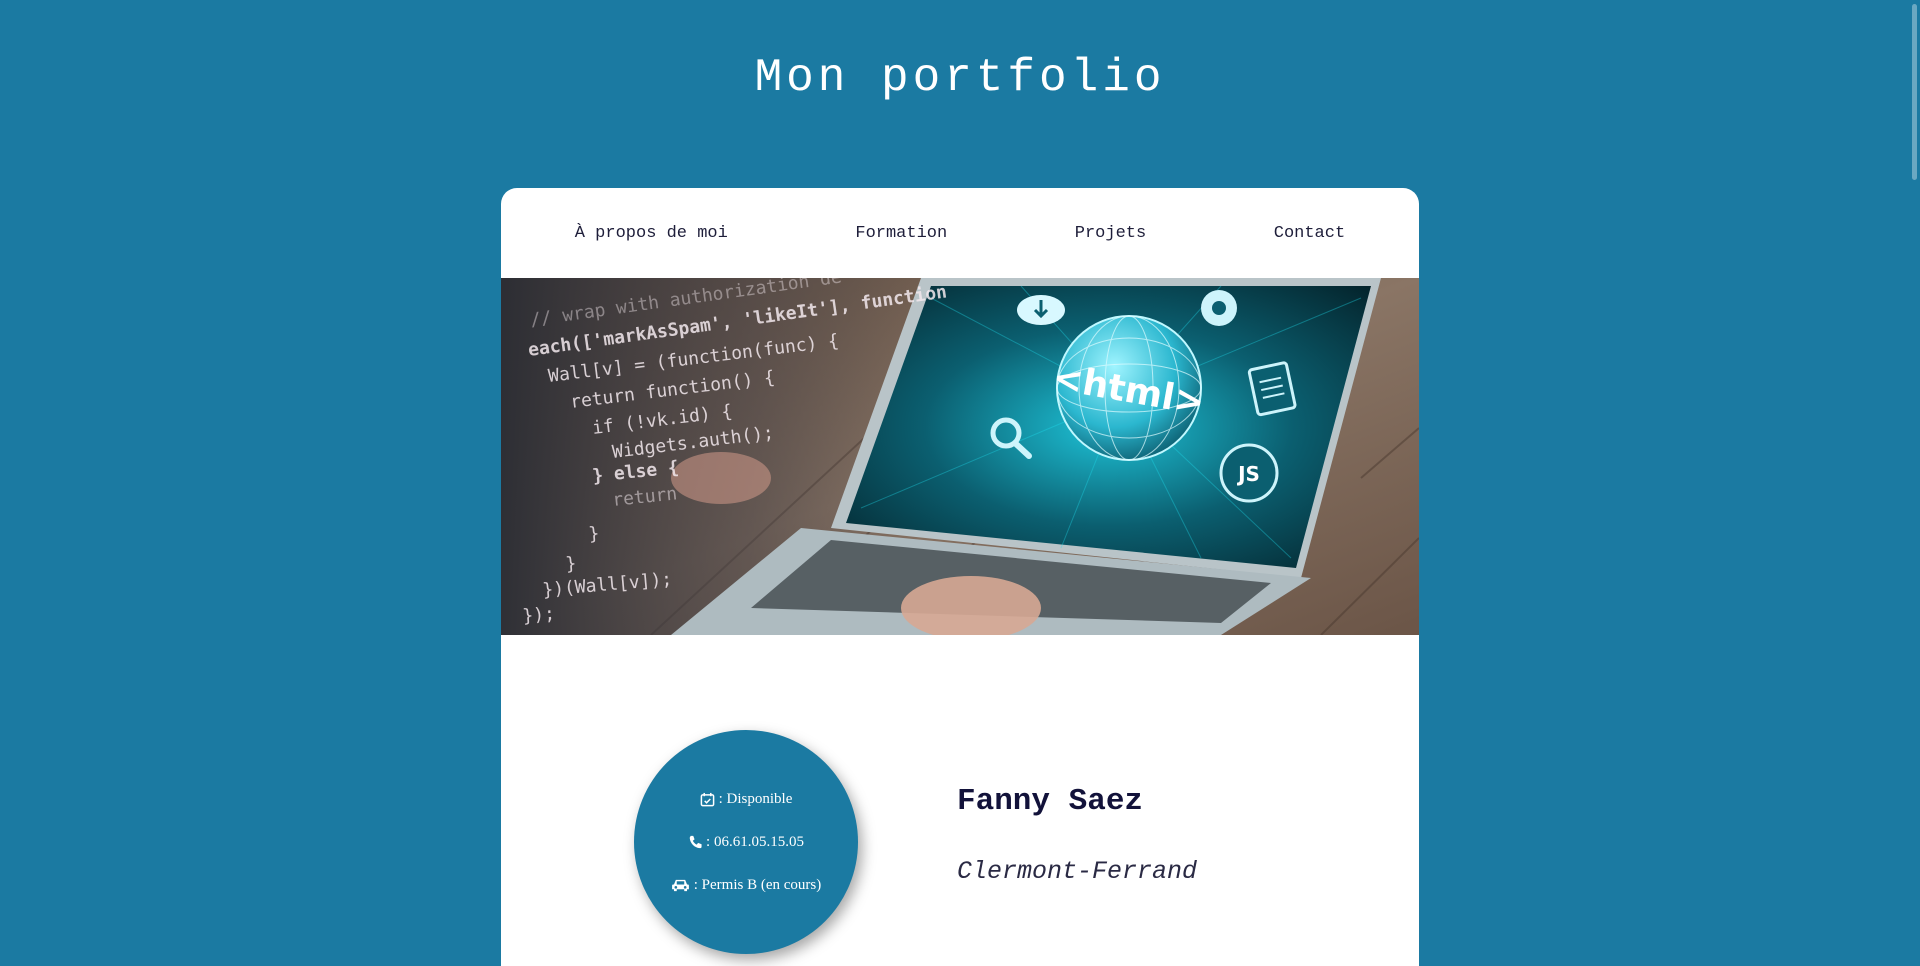  What do you see at coordinates (1914, 92) in the screenshot?
I see `scrollbar-thumb` at bounding box center [1914, 92].